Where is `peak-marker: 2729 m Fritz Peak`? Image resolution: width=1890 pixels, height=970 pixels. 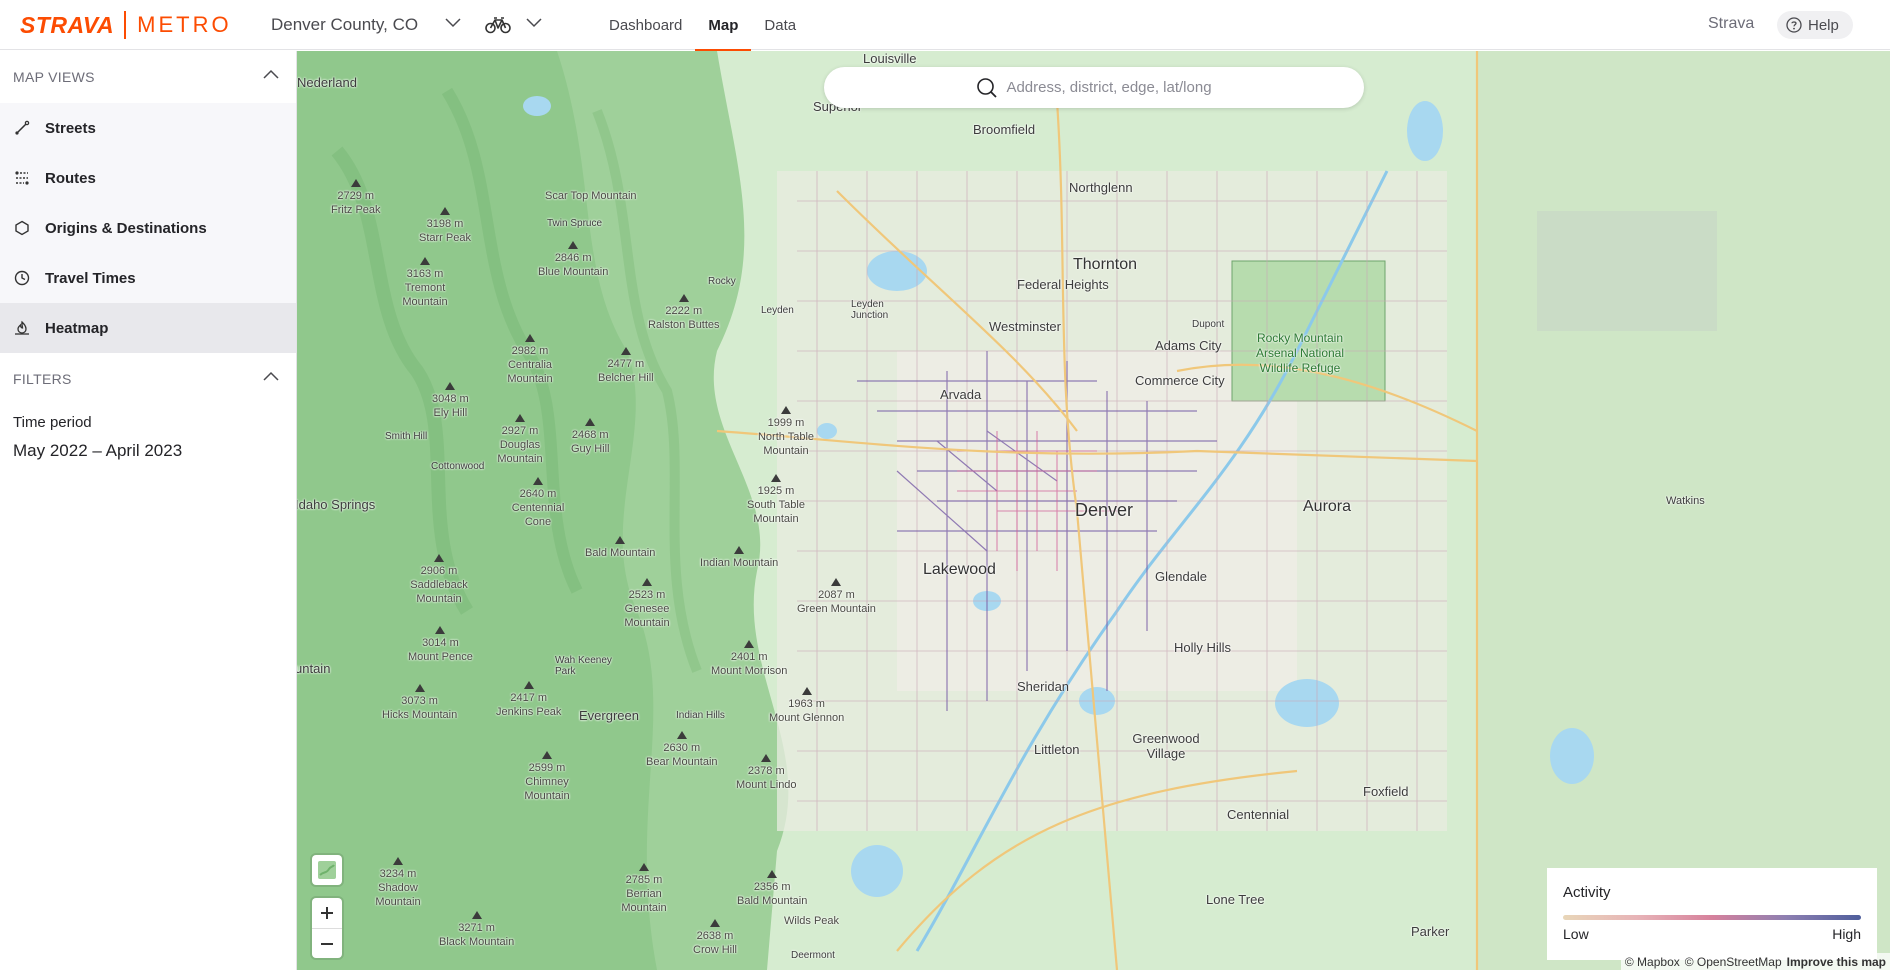
peak-marker: 2729 m Fritz Peak is located at coordinates (356, 198).